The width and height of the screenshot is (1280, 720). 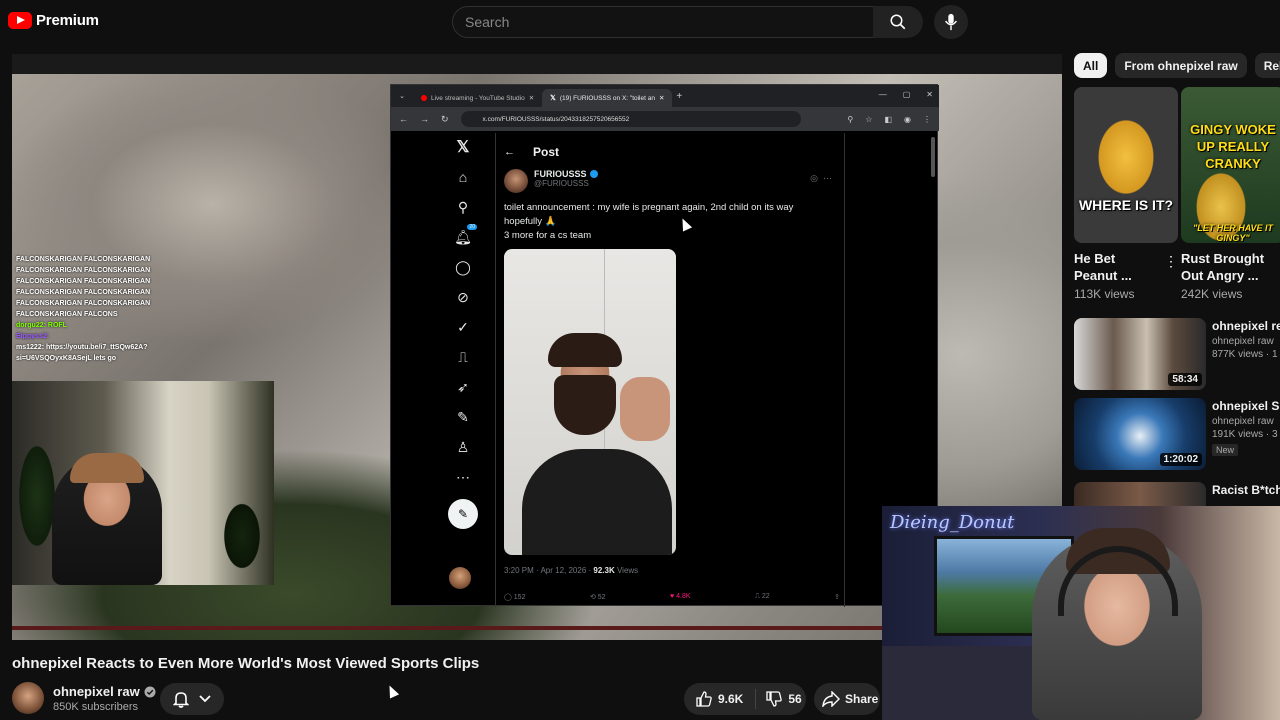 I want to click on maximize-icon: ▢, so click(x=906, y=94).